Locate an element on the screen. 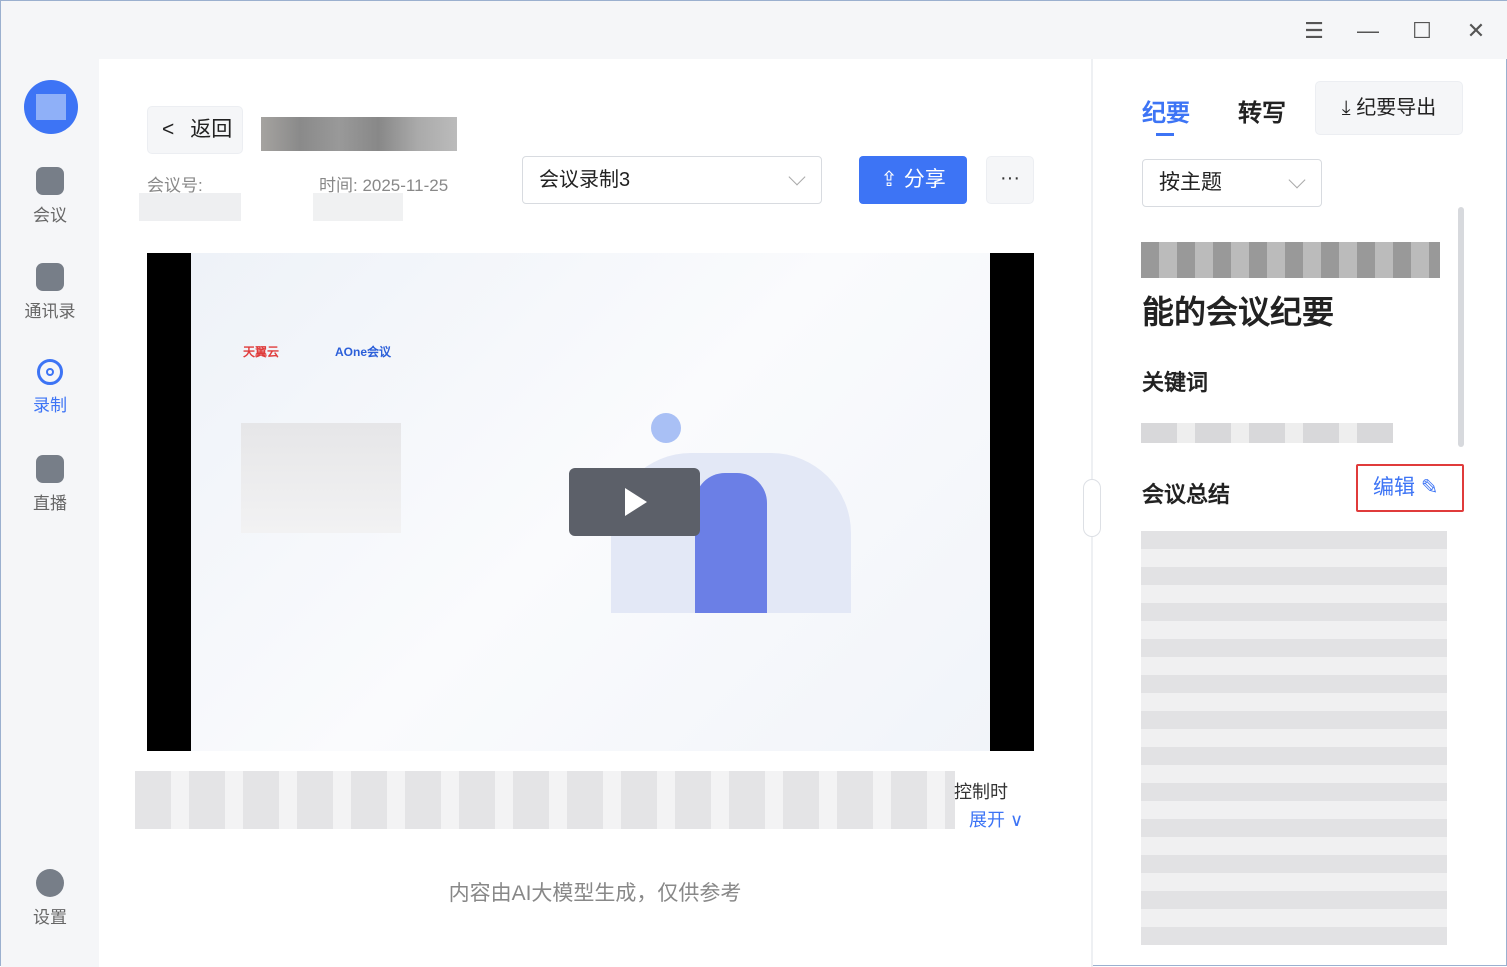 This screenshot has height=967, width=1507. sidebar-item-settings: 设置 is located at coordinates (50, 898).